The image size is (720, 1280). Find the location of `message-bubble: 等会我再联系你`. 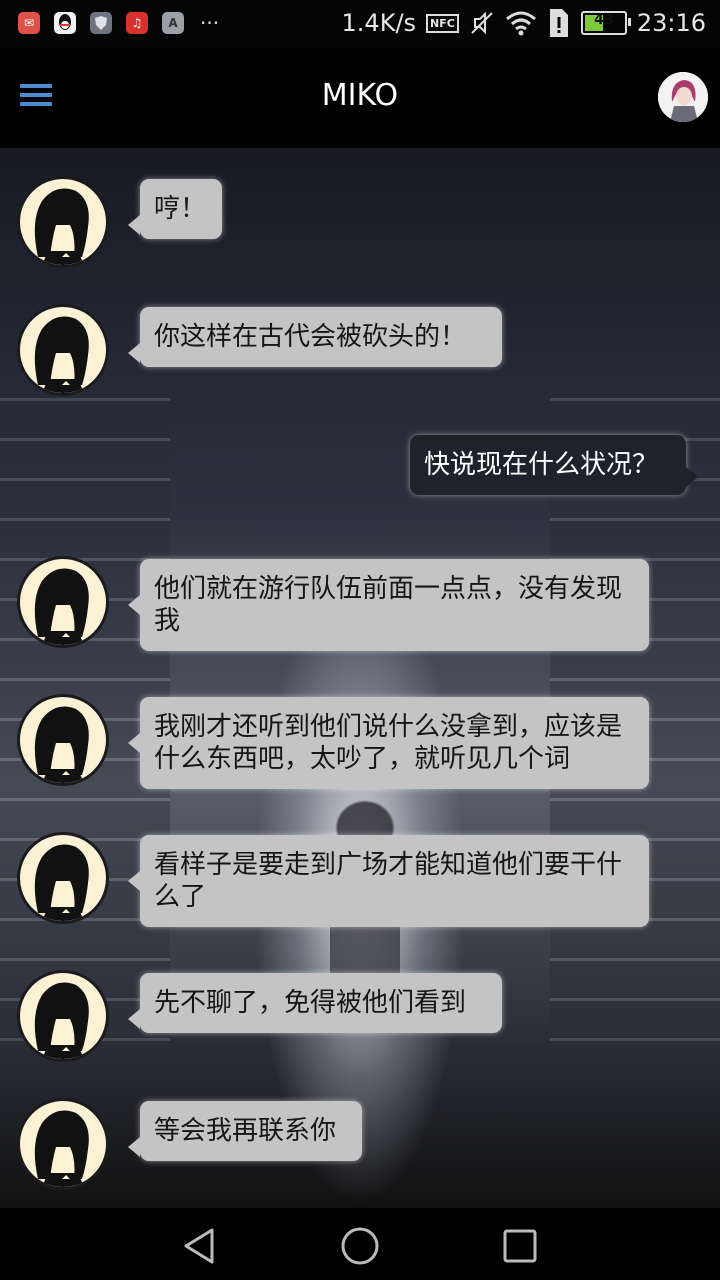

message-bubble: 等会我再联系你 is located at coordinates (245, 1131).